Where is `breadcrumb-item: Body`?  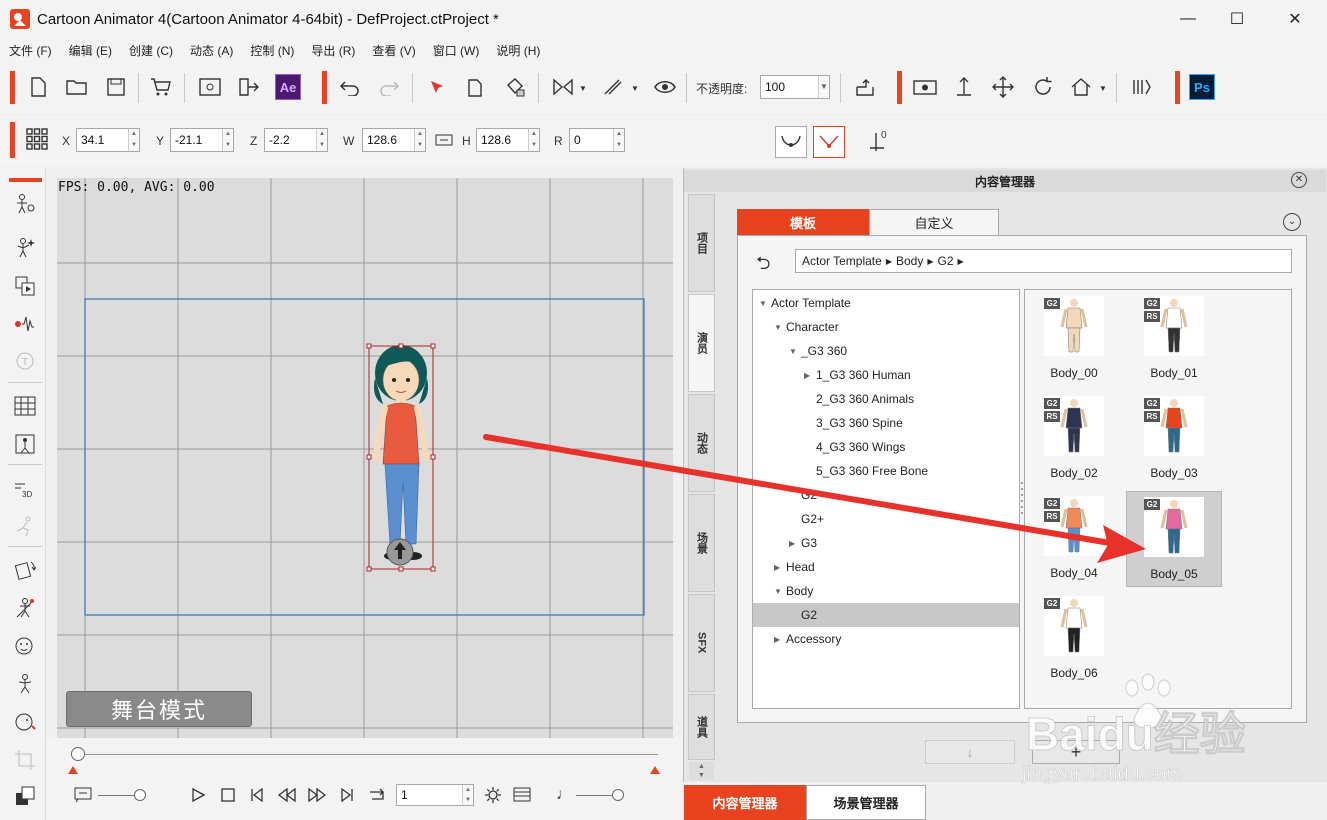 breadcrumb-item: Body is located at coordinates (909, 261).